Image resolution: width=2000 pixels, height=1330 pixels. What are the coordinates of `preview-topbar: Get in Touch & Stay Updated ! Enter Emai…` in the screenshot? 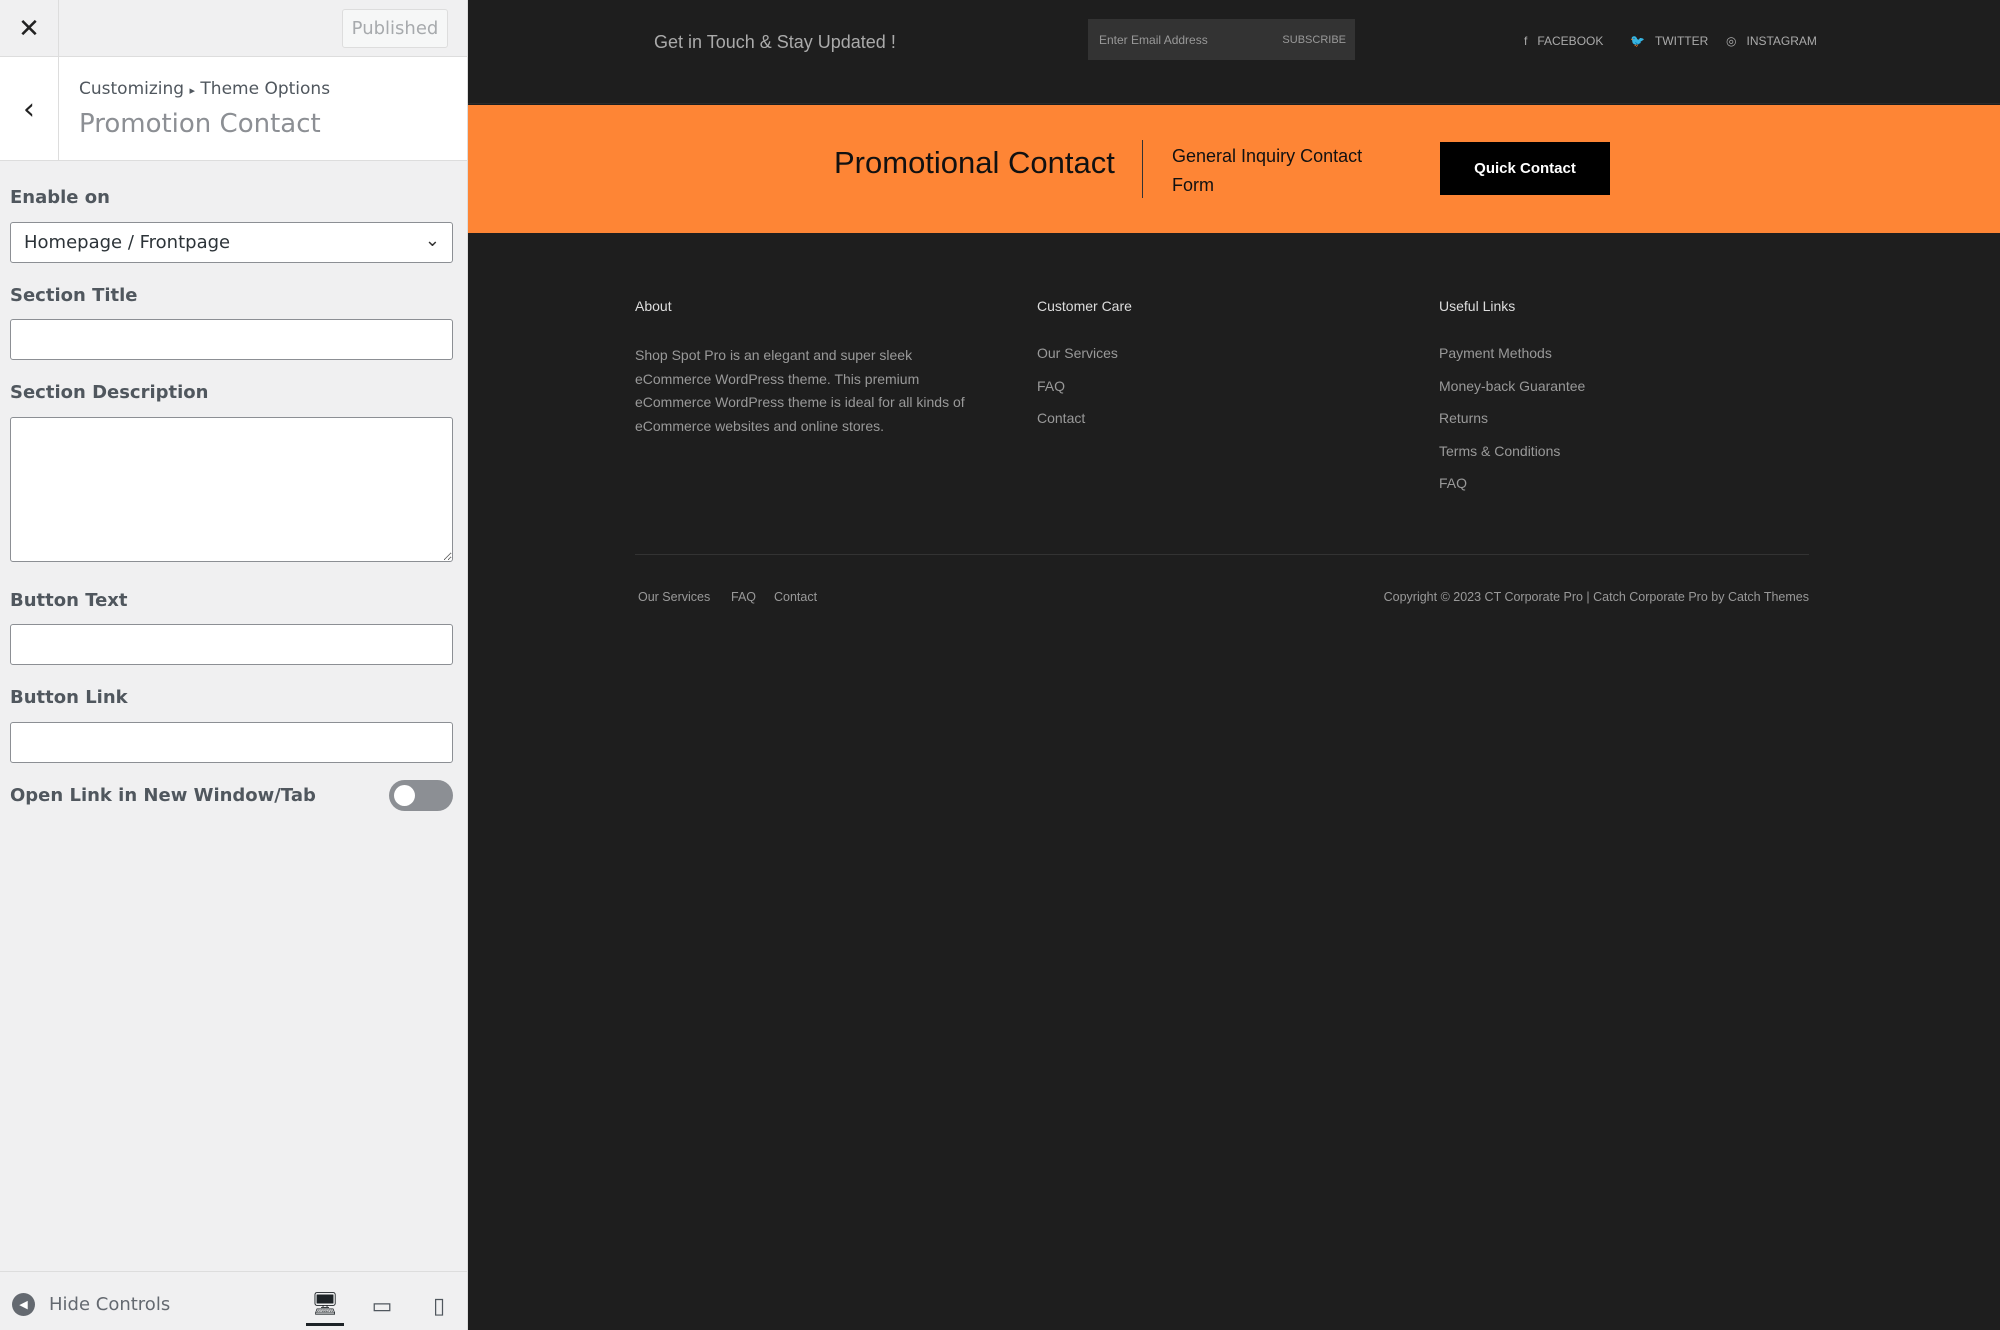 It's located at (1234, 52).